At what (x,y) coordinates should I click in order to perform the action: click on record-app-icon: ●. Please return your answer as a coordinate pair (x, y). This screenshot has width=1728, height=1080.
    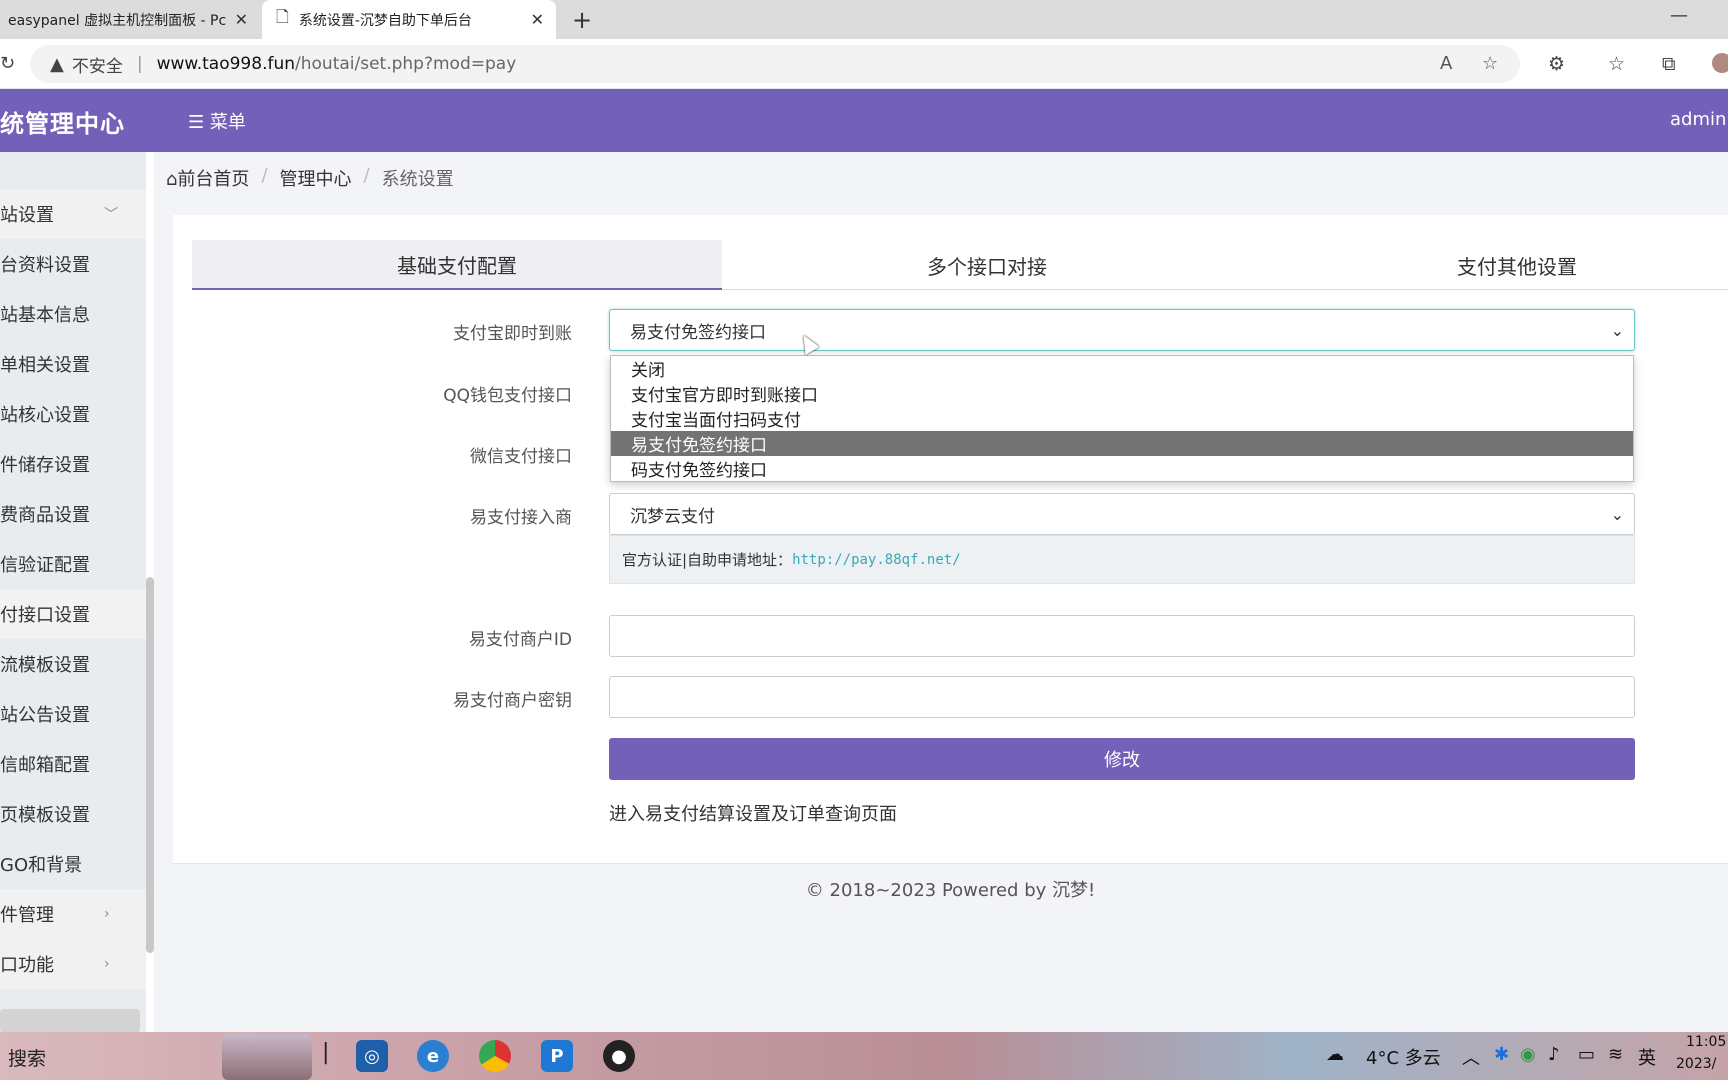
    Looking at the image, I should click on (619, 1056).